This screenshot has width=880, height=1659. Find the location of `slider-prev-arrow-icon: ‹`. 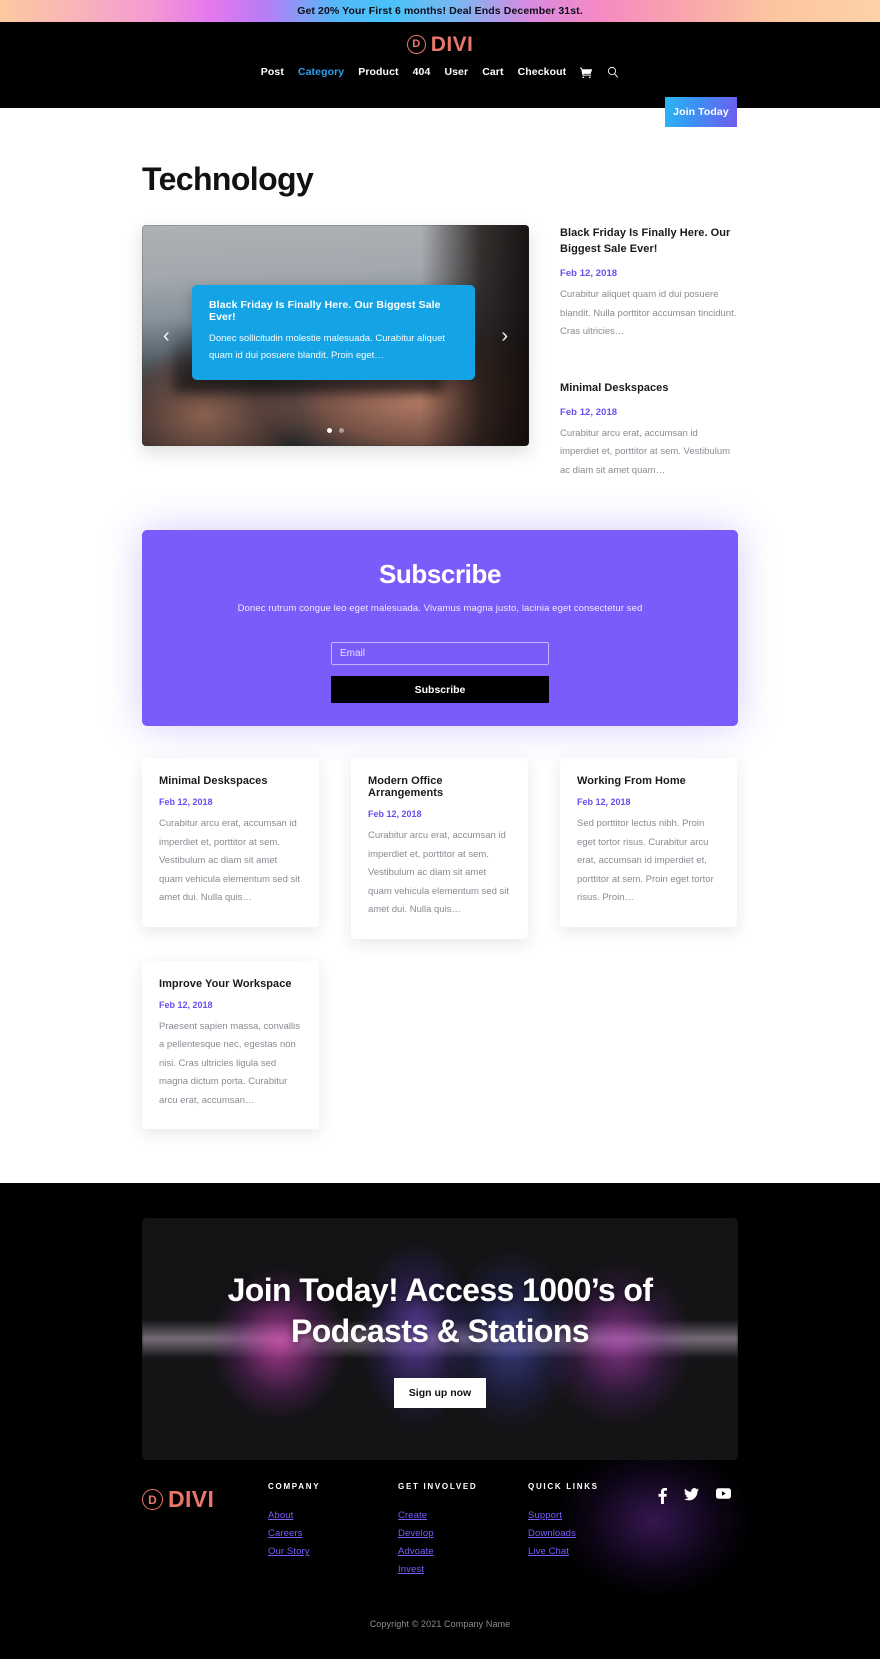

slider-prev-arrow-icon: ‹ is located at coordinates (166, 336).